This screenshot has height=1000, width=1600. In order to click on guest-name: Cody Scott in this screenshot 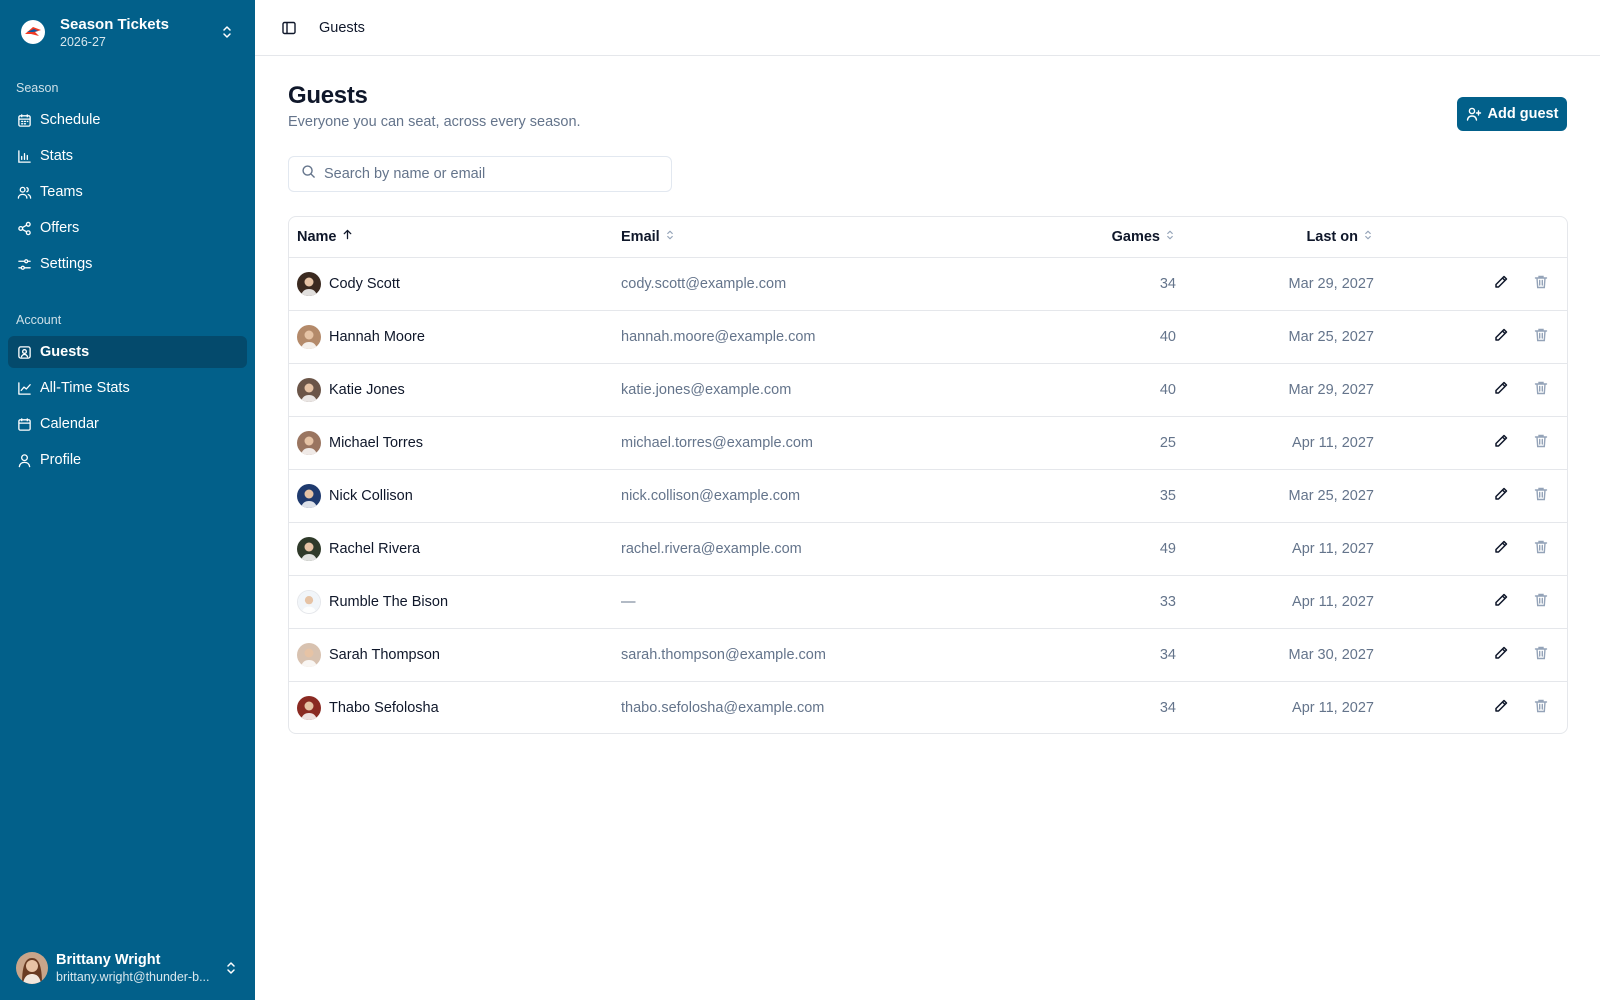, I will do `click(364, 283)`.